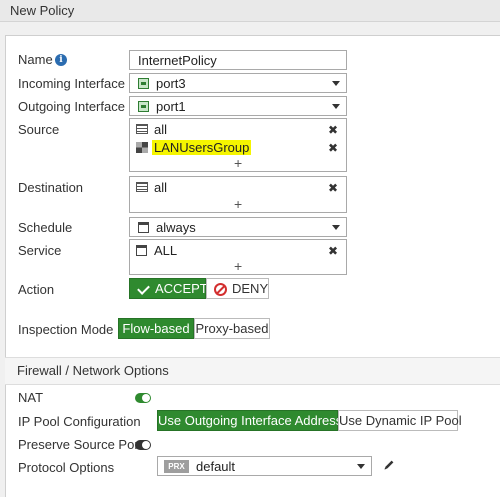 The image size is (500, 497). I want to click on dialog-title-bar: New Policy, so click(250, 11).